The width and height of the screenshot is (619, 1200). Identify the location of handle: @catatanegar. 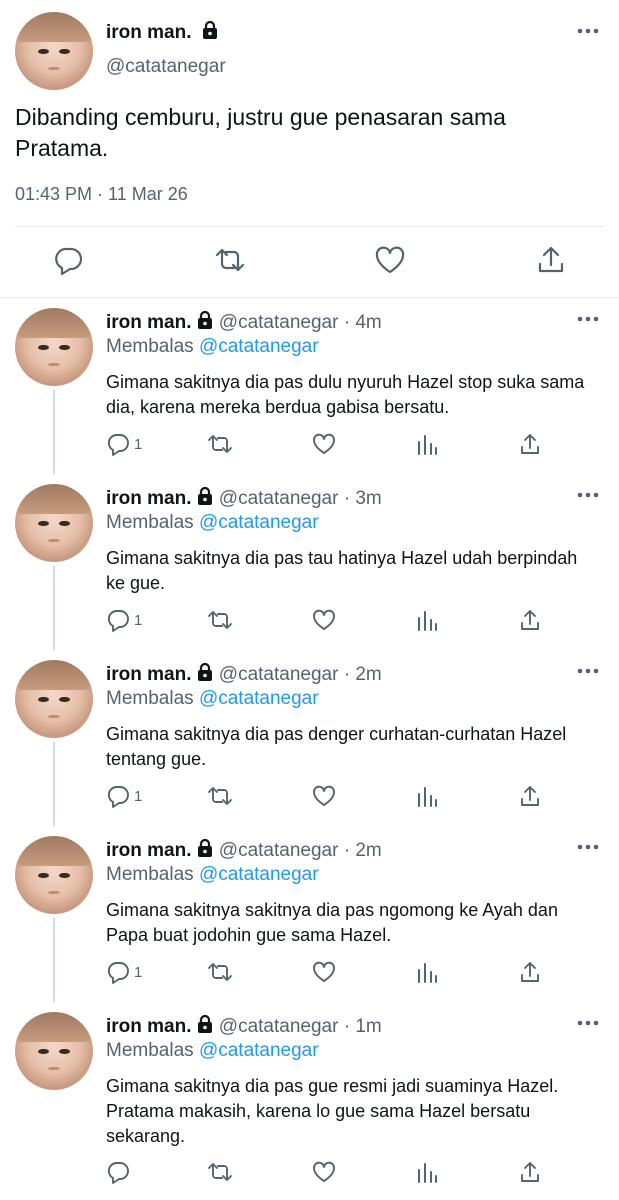
(166, 67).